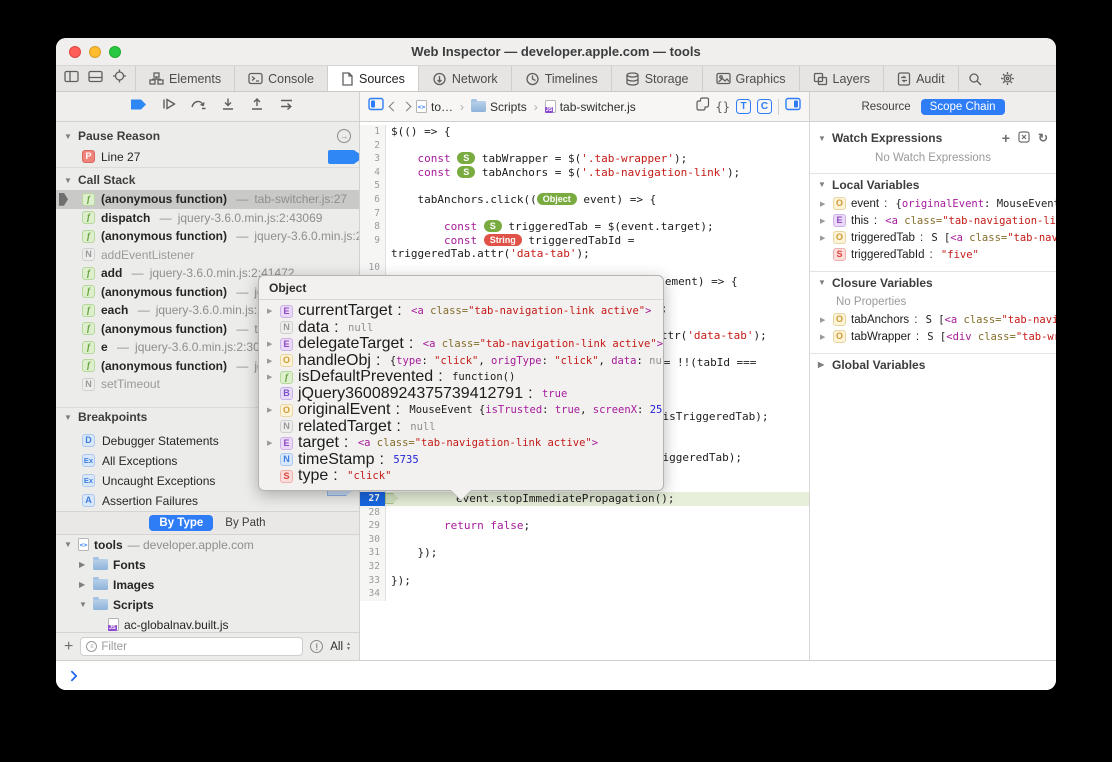  Describe the element at coordinates (461, 377) in the screenshot. I see `popover-property-row: ▶ f isDefaultPrevented: function()` at that location.